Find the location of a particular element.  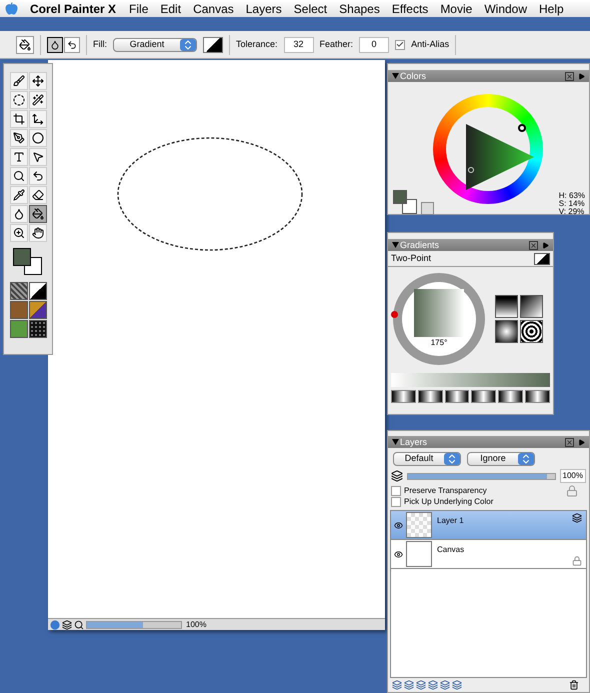

stepper-icon is located at coordinates (526, 459).